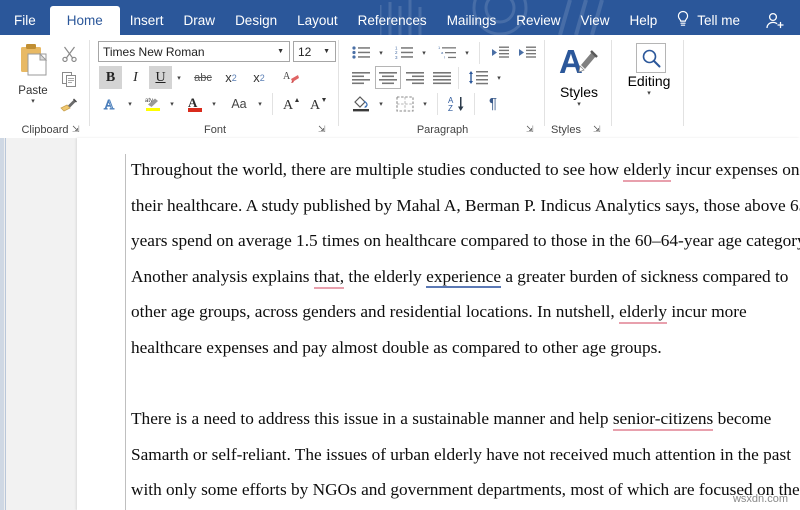 The height and width of the screenshot is (510, 800). What do you see at coordinates (179, 77) in the screenshot?
I see `underline-dropdown-chevron: ▾` at bounding box center [179, 77].